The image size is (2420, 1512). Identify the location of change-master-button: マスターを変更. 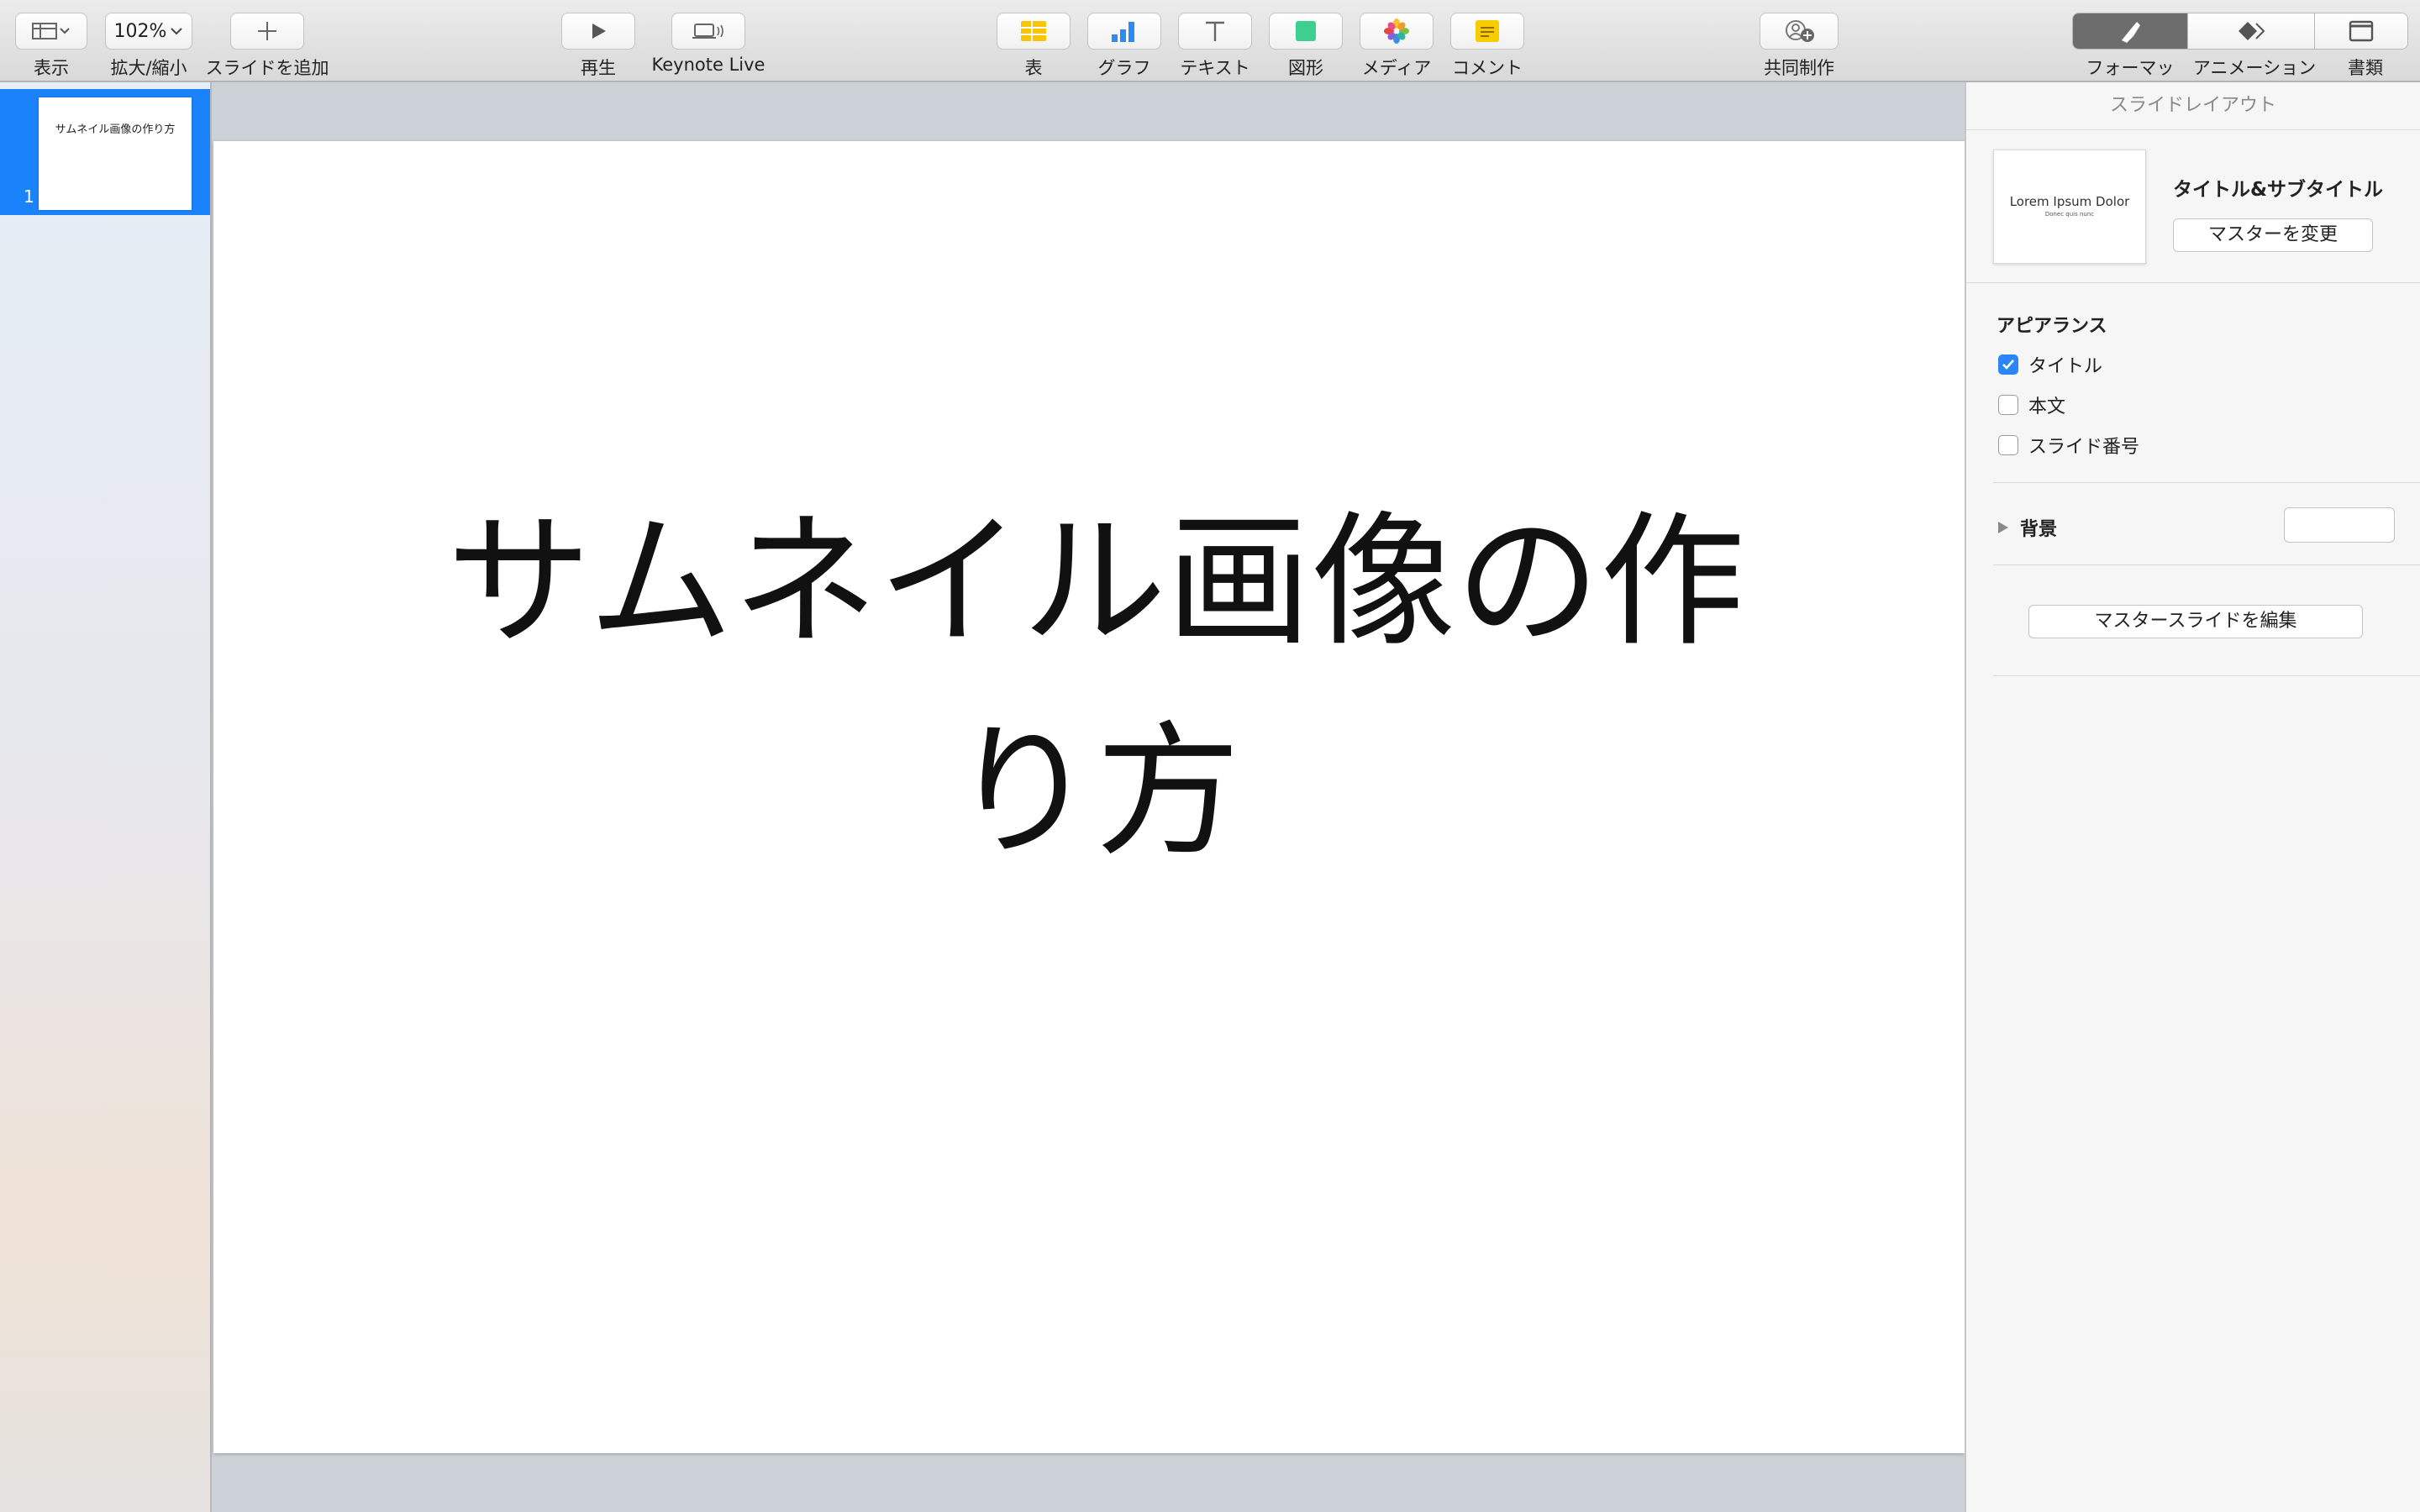
(2273, 235).